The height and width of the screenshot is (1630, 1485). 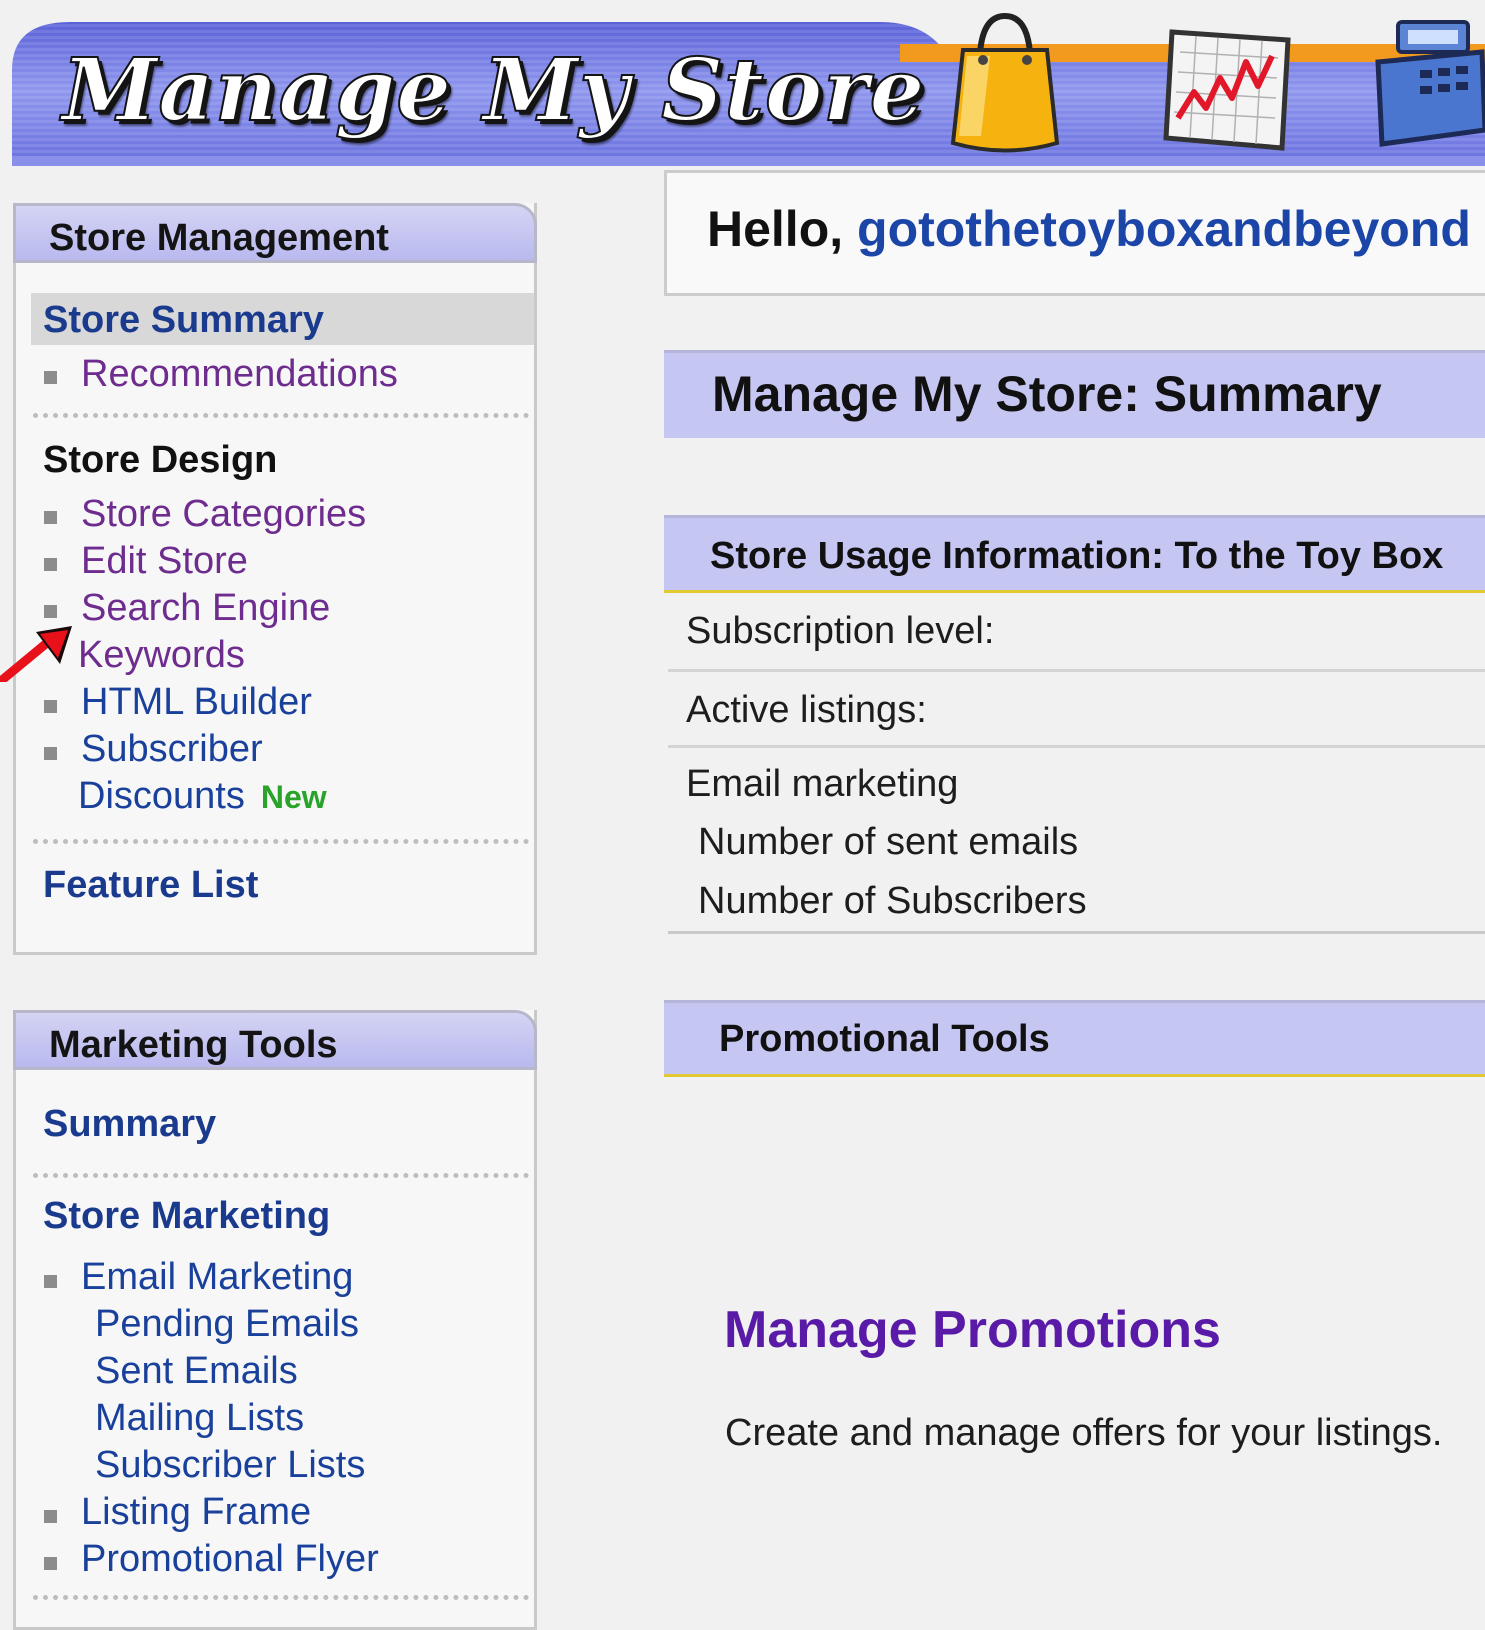 What do you see at coordinates (1047, 394) in the screenshot?
I see `page-title: Manage My Store: Summary` at bounding box center [1047, 394].